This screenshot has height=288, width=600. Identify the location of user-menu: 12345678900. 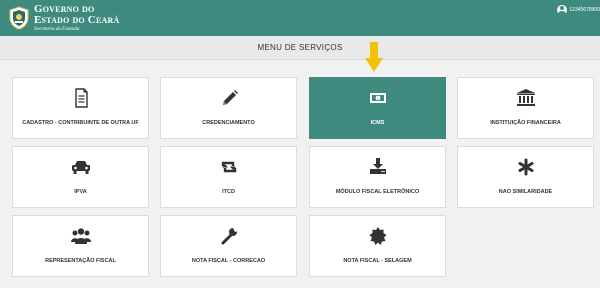
(578, 10).